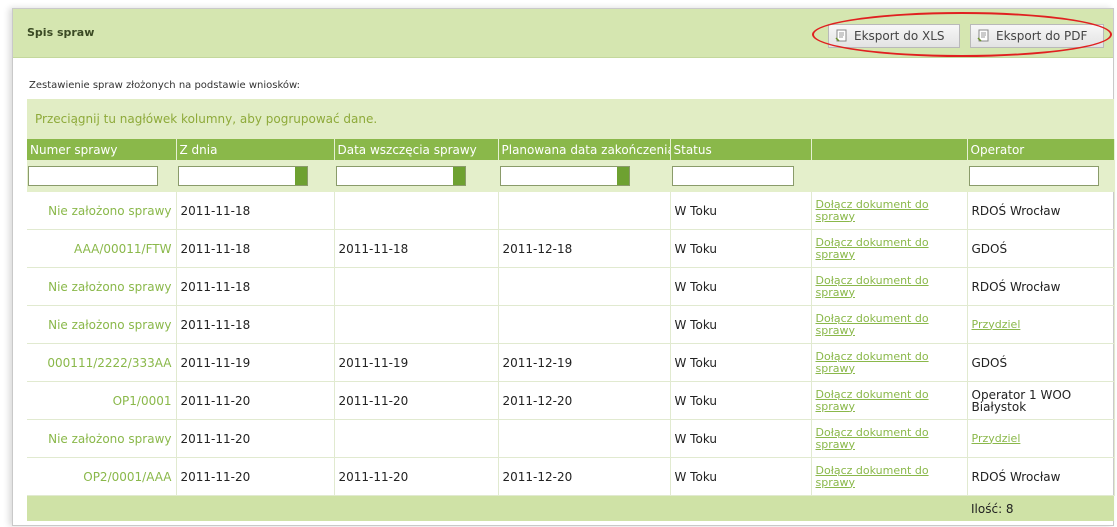 The height and width of the screenshot is (527, 1117). What do you see at coordinates (1042, 36) in the screenshot?
I see `export-pdf-label: Eksport do PDF` at bounding box center [1042, 36].